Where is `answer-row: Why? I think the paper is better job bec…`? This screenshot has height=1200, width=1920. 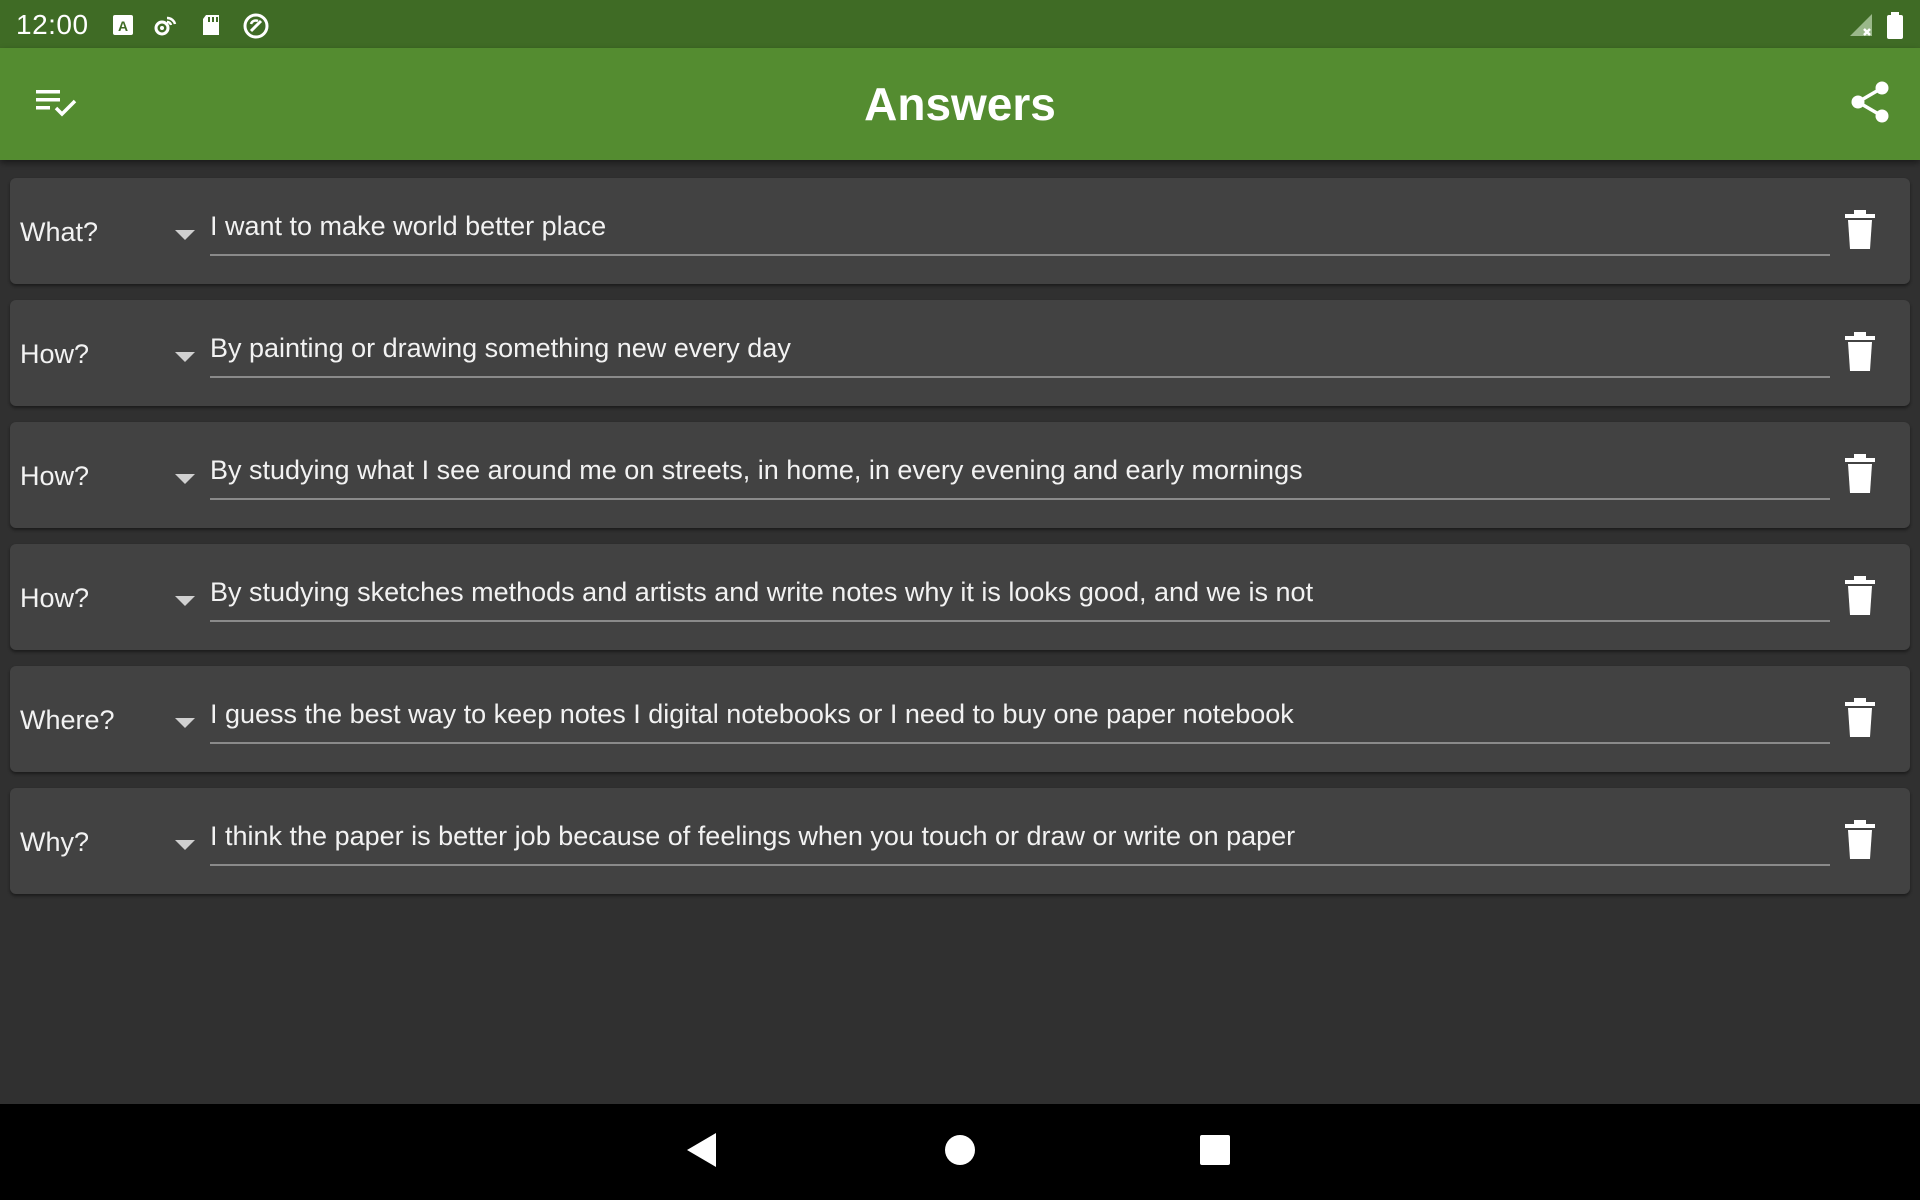 answer-row: Why? I think the paper is better job bec… is located at coordinates (960, 841).